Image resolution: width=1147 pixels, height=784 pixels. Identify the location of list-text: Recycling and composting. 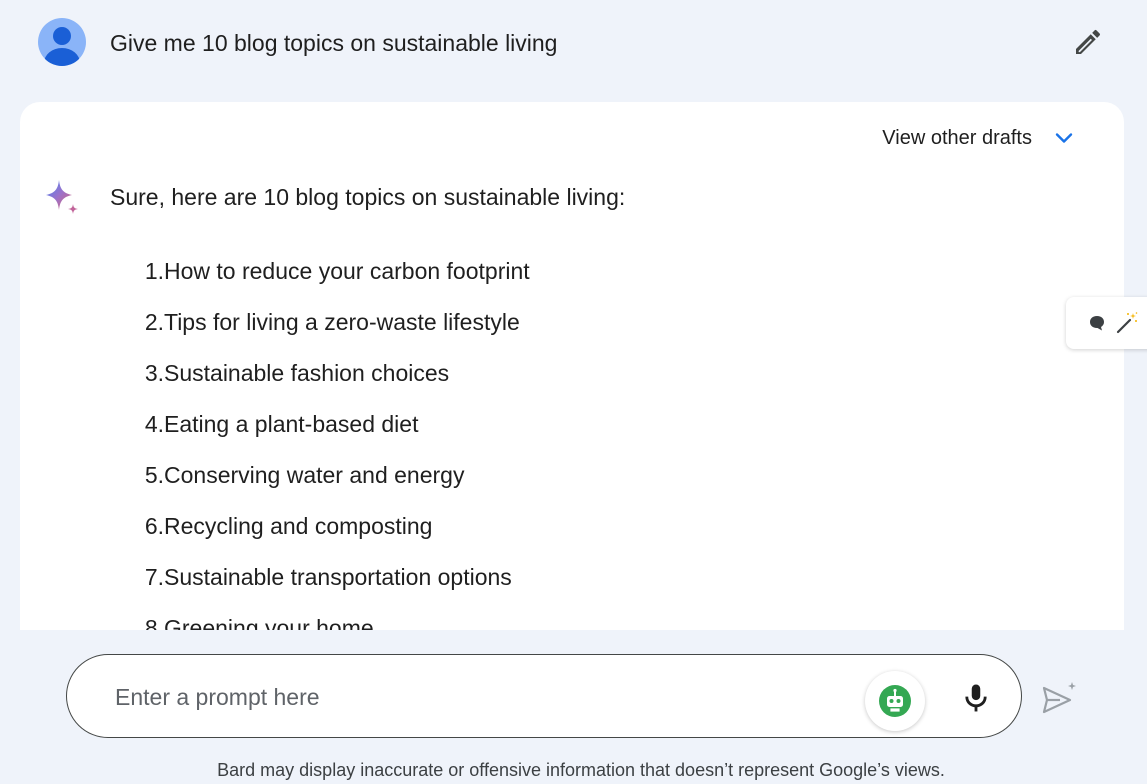
(298, 526).